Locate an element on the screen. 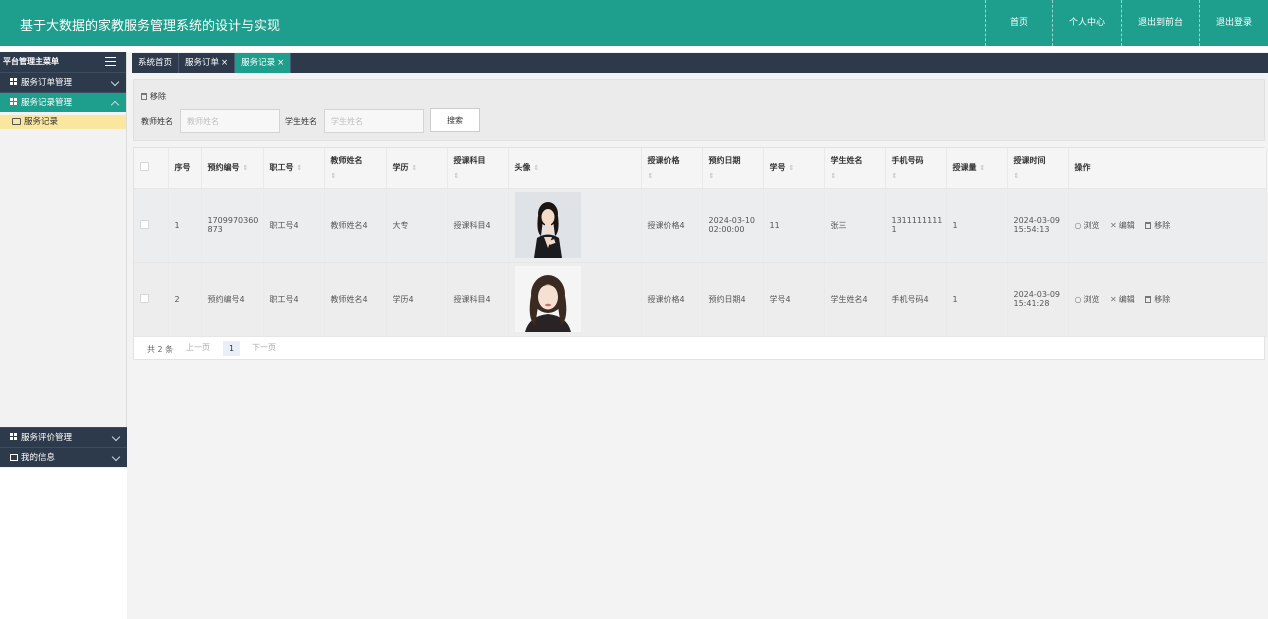 The image size is (1268, 619). cell-student-no: 学号4 is located at coordinates (794, 299).